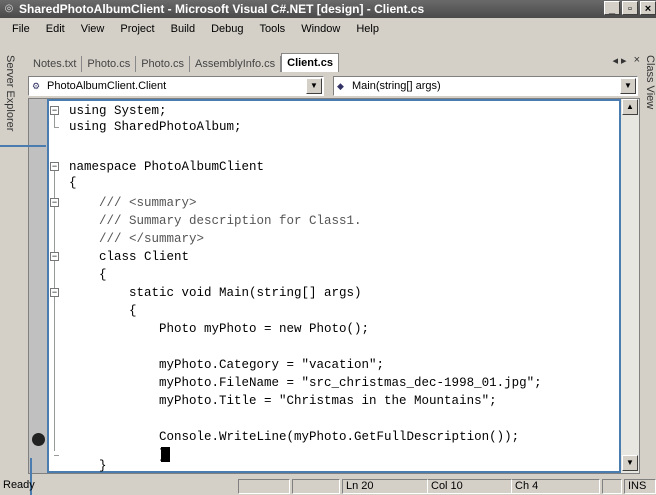 The width and height of the screenshot is (656, 495). Describe the element at coordinates (165, 454) in the screenshot. I see `text-cursor` at that location.